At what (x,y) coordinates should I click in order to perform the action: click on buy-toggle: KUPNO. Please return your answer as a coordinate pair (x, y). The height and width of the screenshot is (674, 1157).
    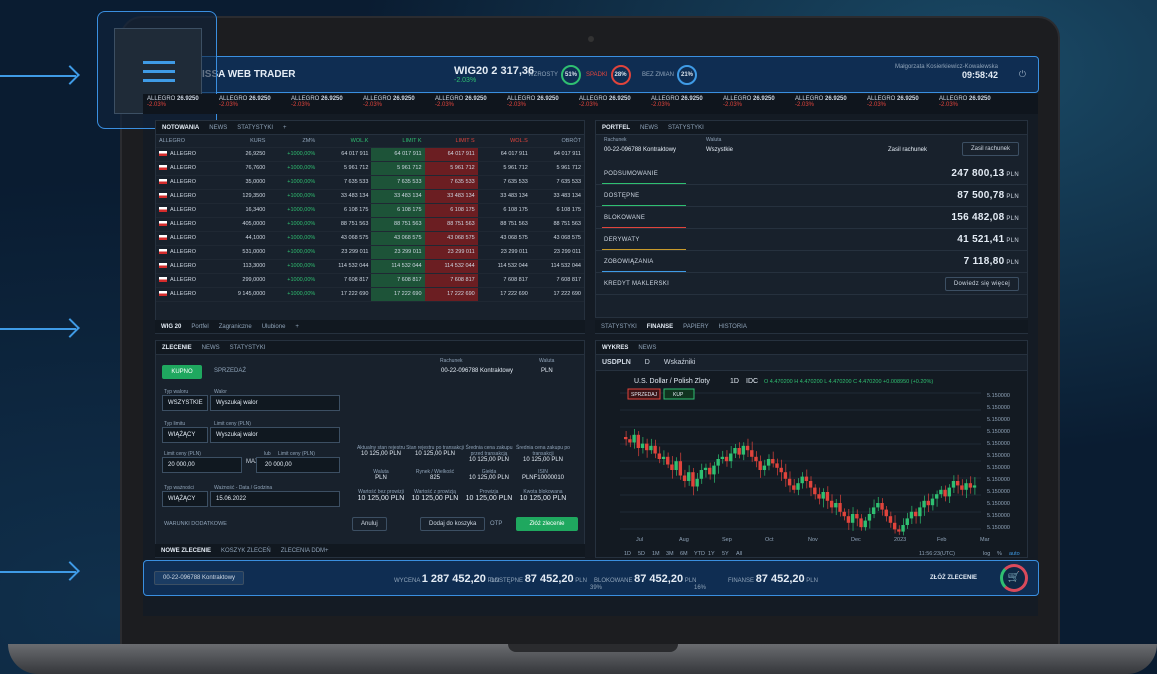
    Looking at the image, I should click on (182, 372).